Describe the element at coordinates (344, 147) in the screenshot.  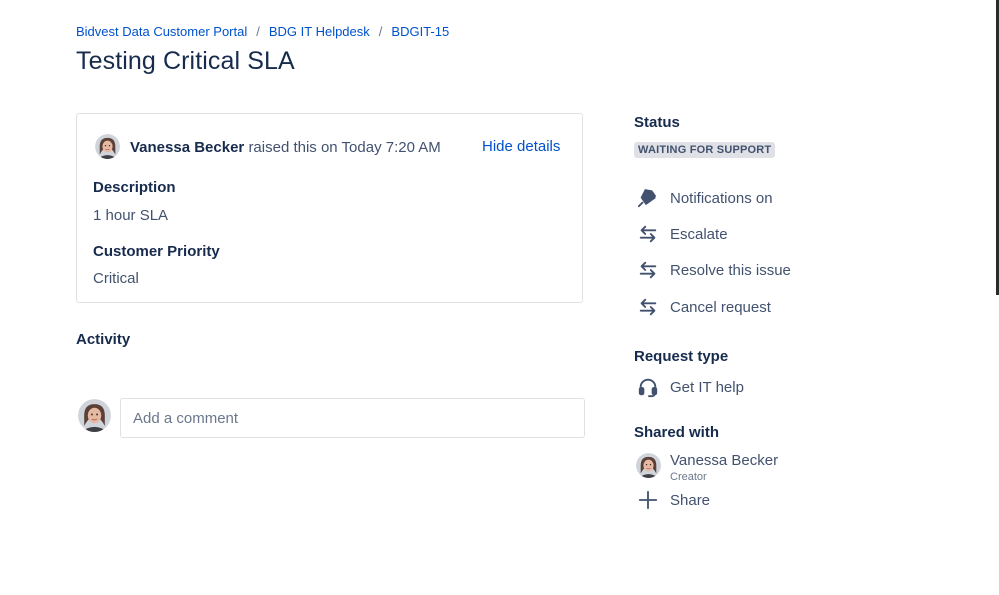
I see `raised-timestamp-text: raised this on Today 7:20 AM` at that location.